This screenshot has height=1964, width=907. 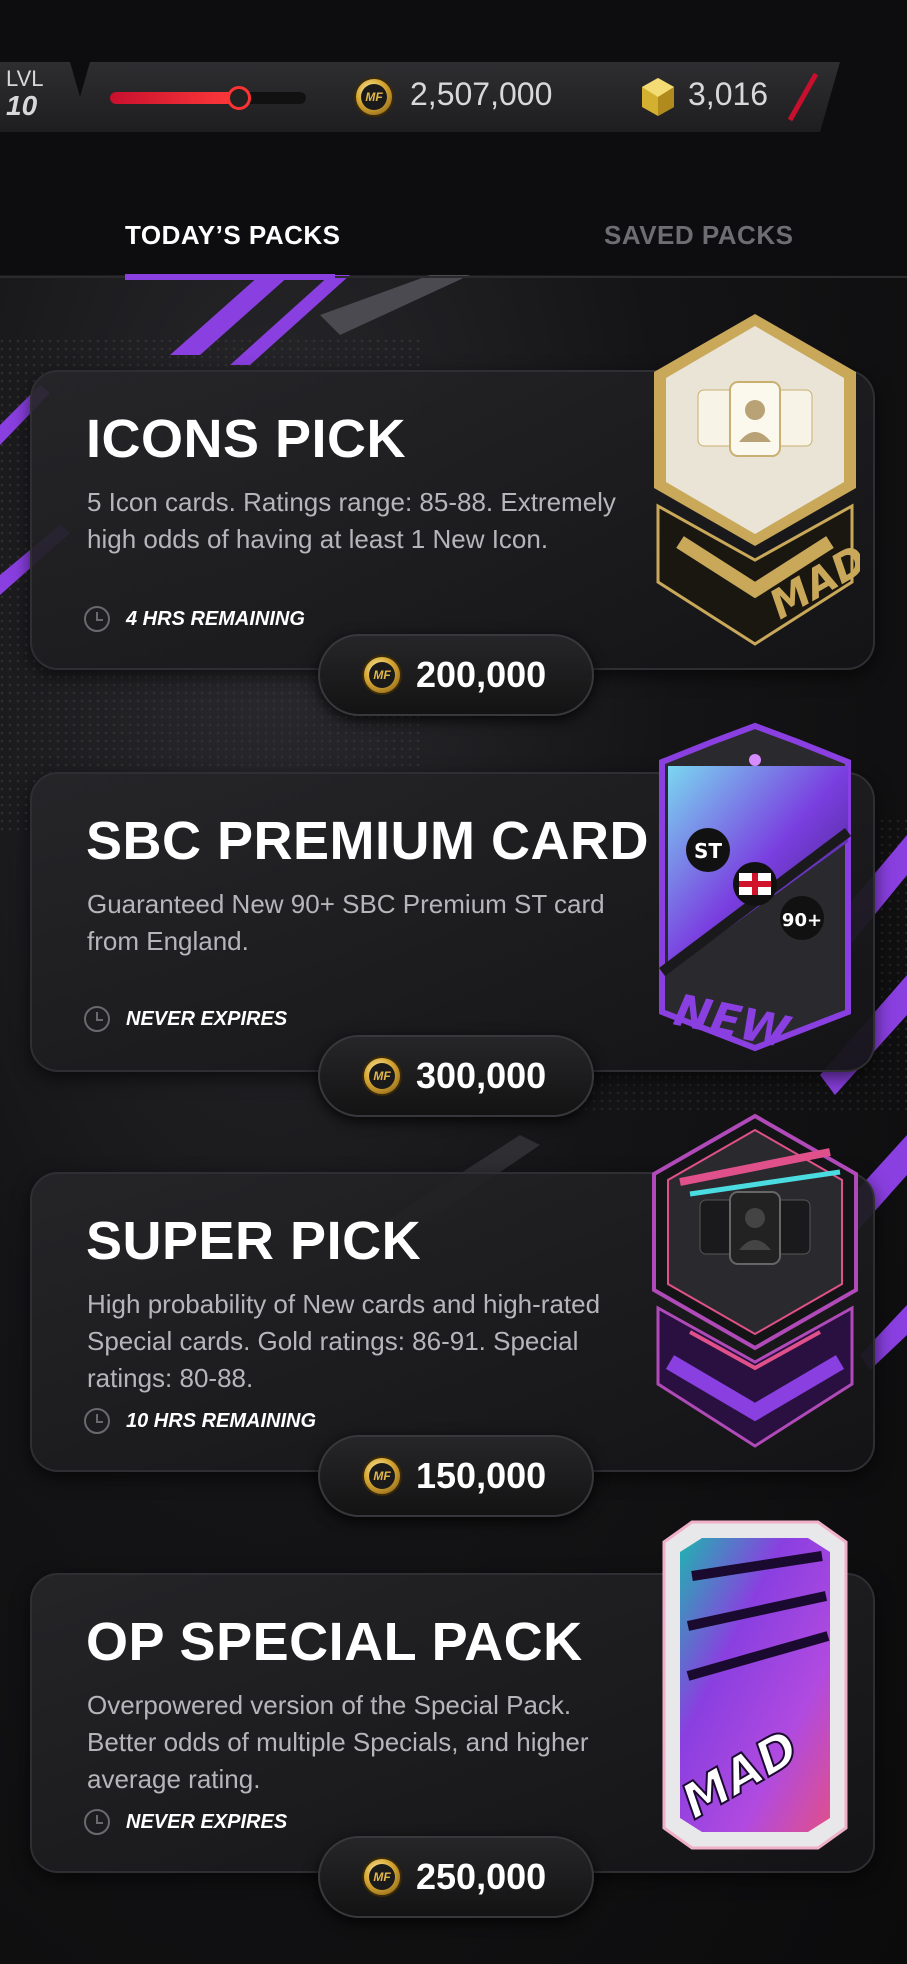 I want to click on top-status-bar: LVL 10 MF 2,507,000 3,016, so click(x=453, y=97).